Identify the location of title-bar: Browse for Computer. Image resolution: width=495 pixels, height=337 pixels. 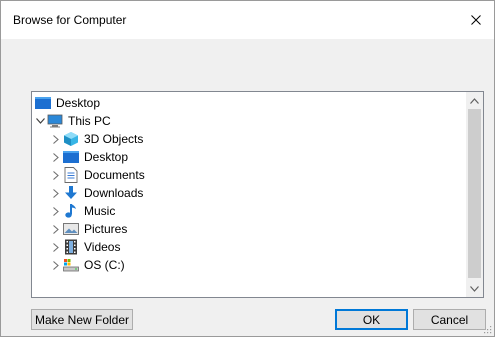
(247, 20).